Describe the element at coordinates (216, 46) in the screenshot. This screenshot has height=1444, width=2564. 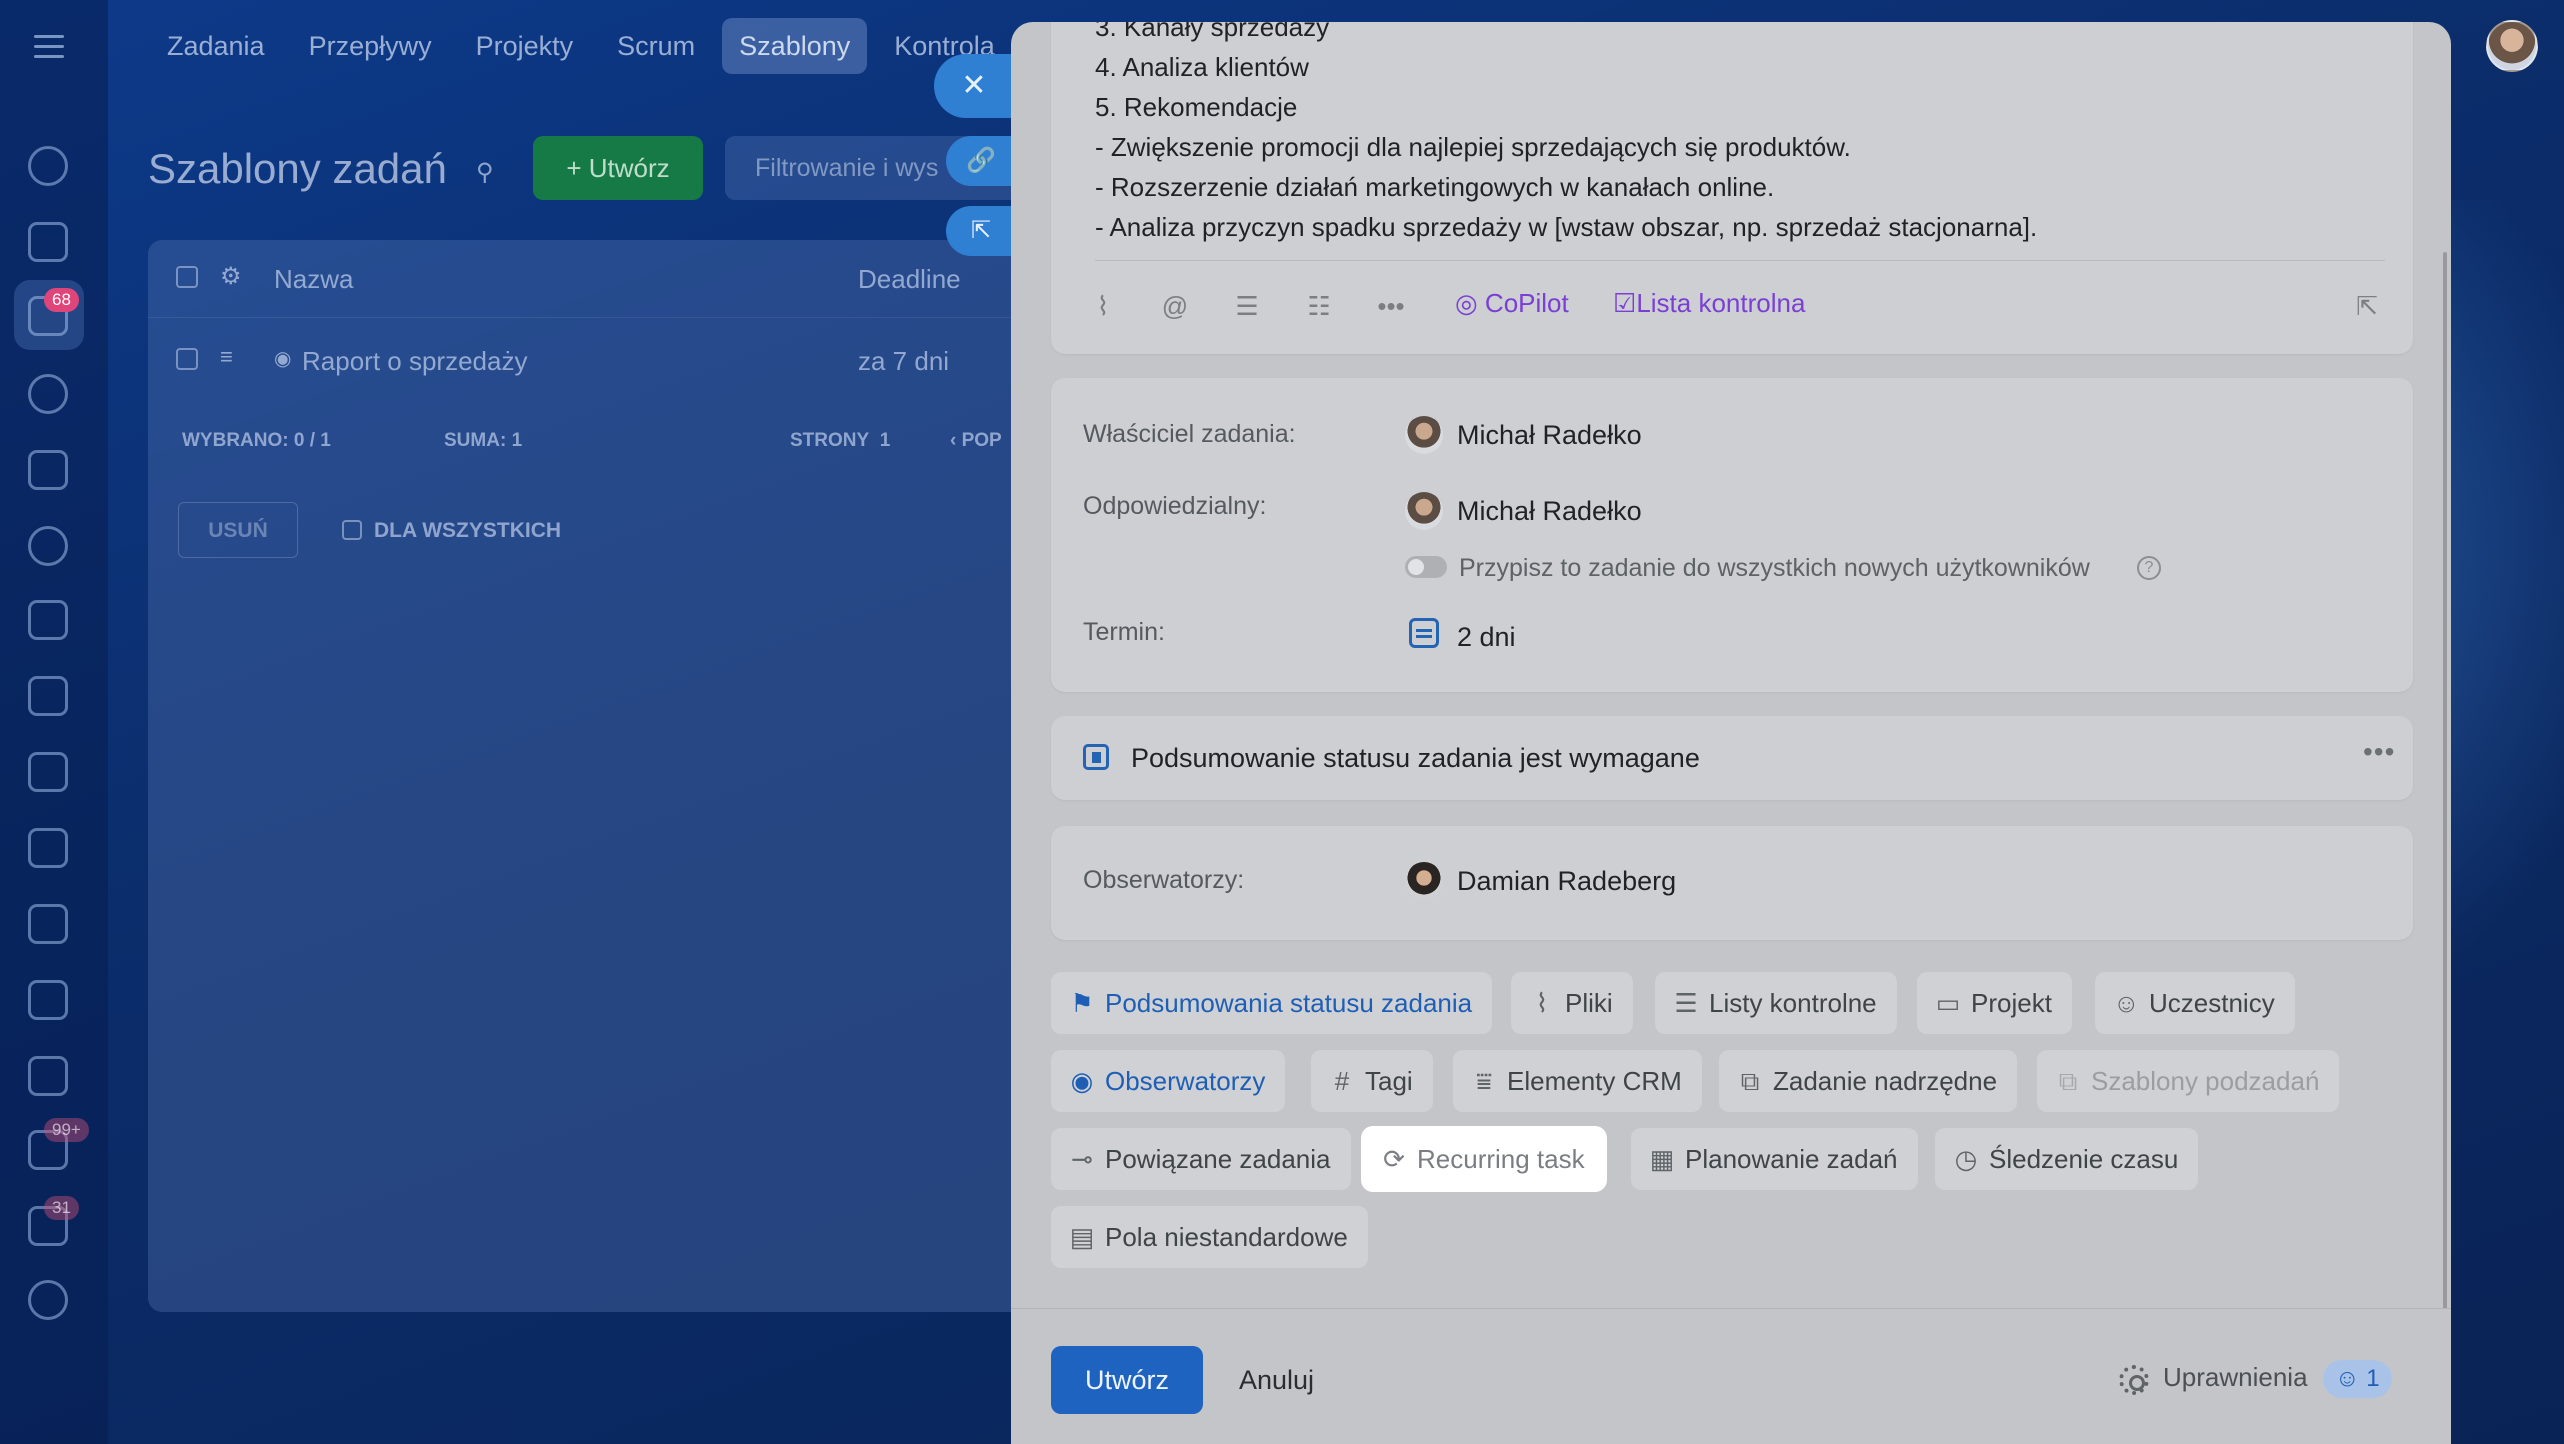
I see `tab-zadania: Zadania` at that location.